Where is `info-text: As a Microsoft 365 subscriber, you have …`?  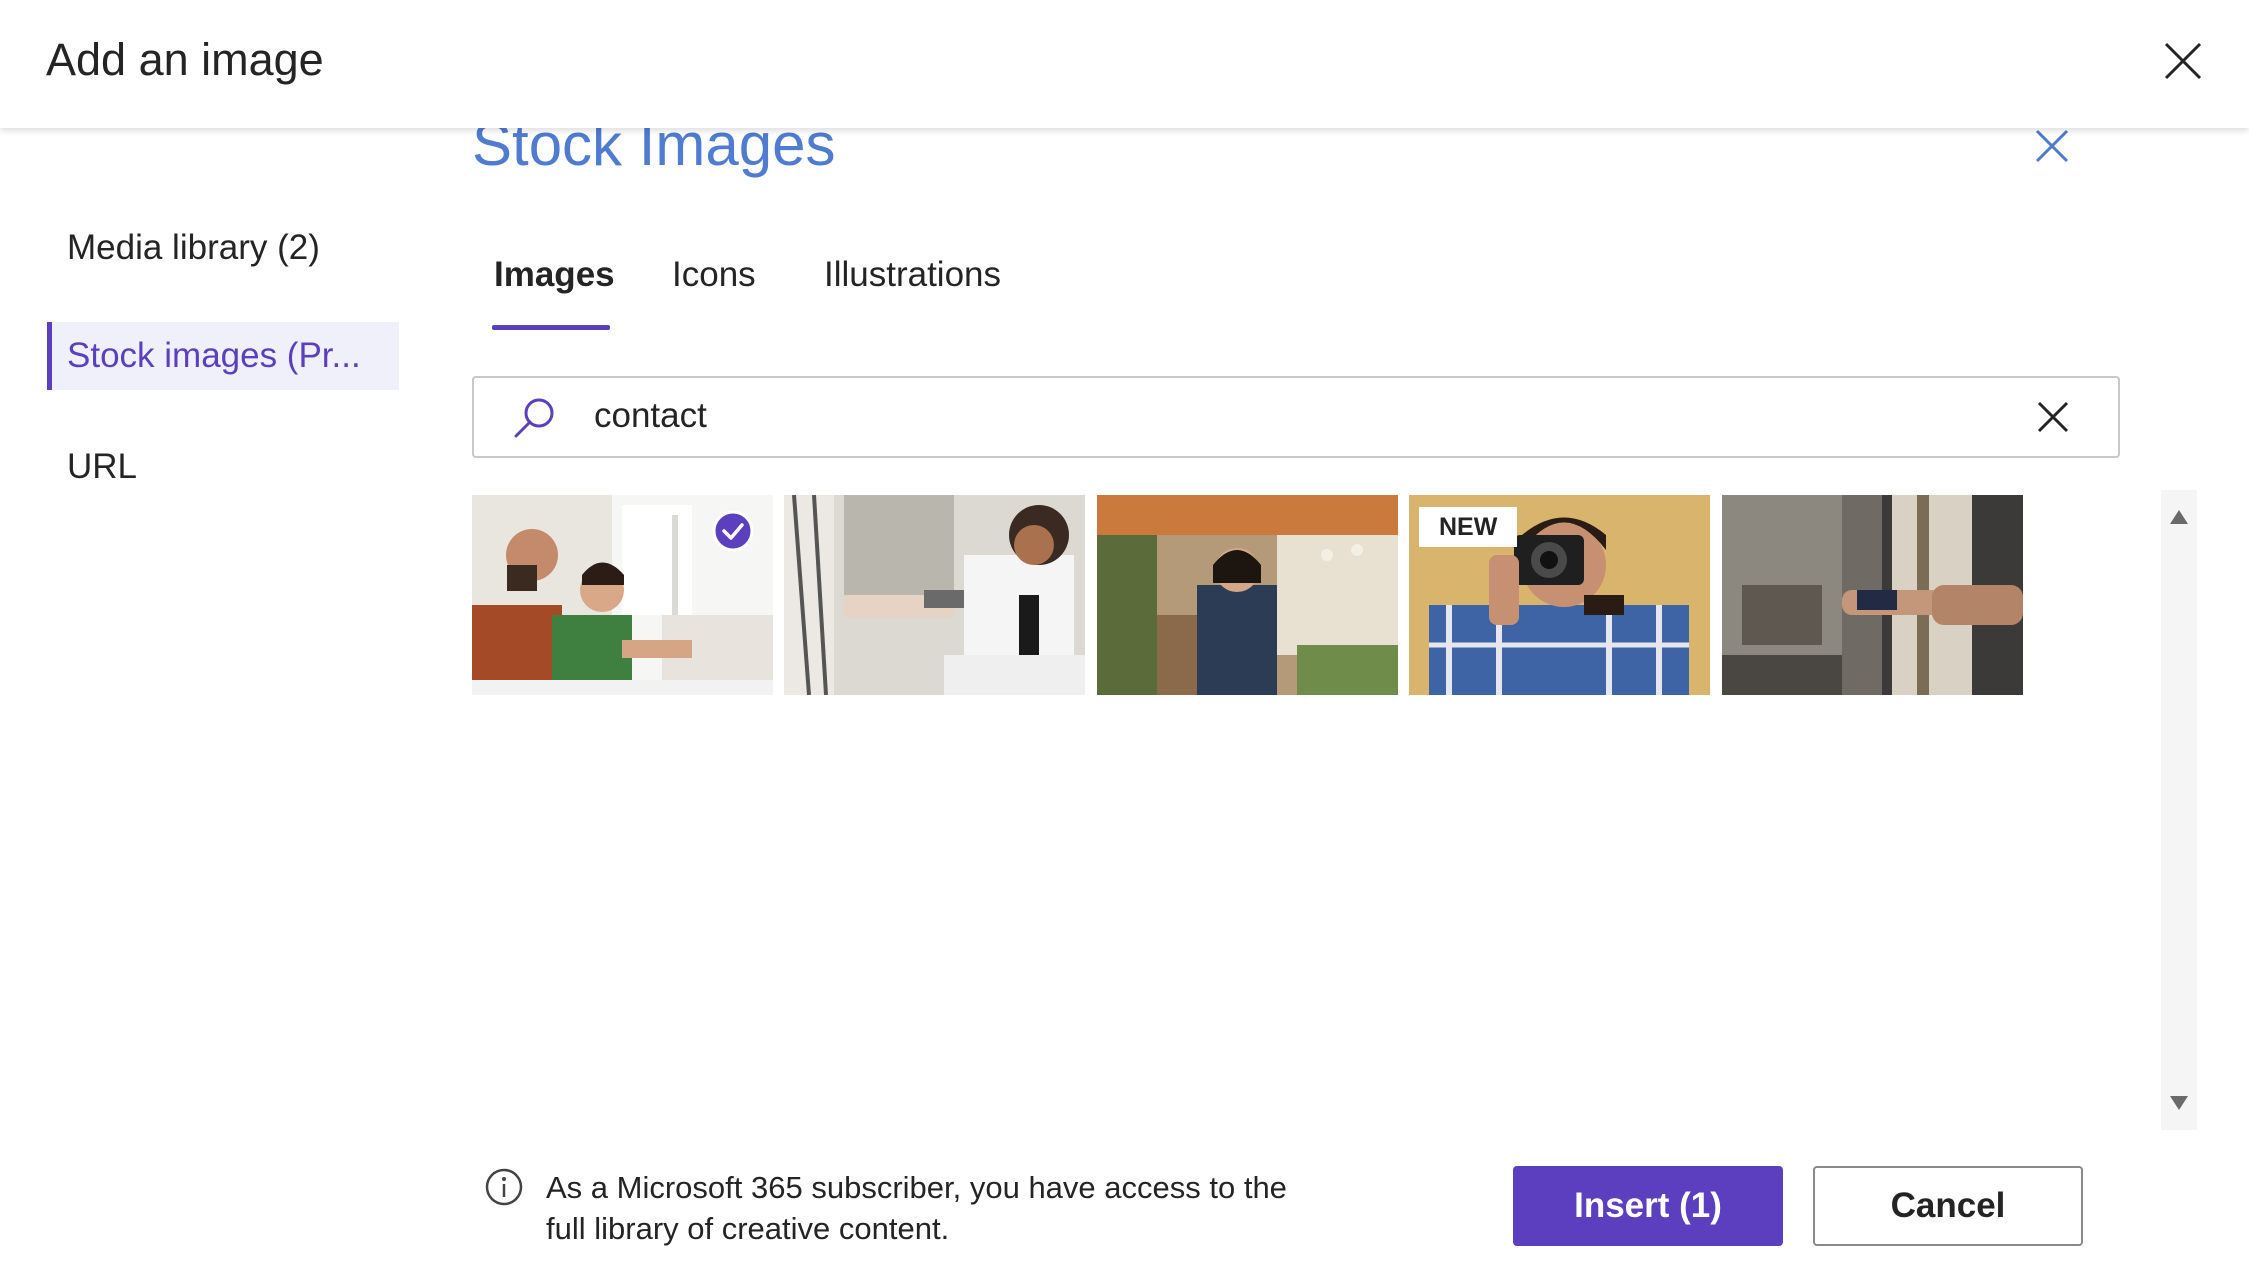
info-text: As a Microsoft 365 subscriber, you have … is located at coordinates (916, 1208).